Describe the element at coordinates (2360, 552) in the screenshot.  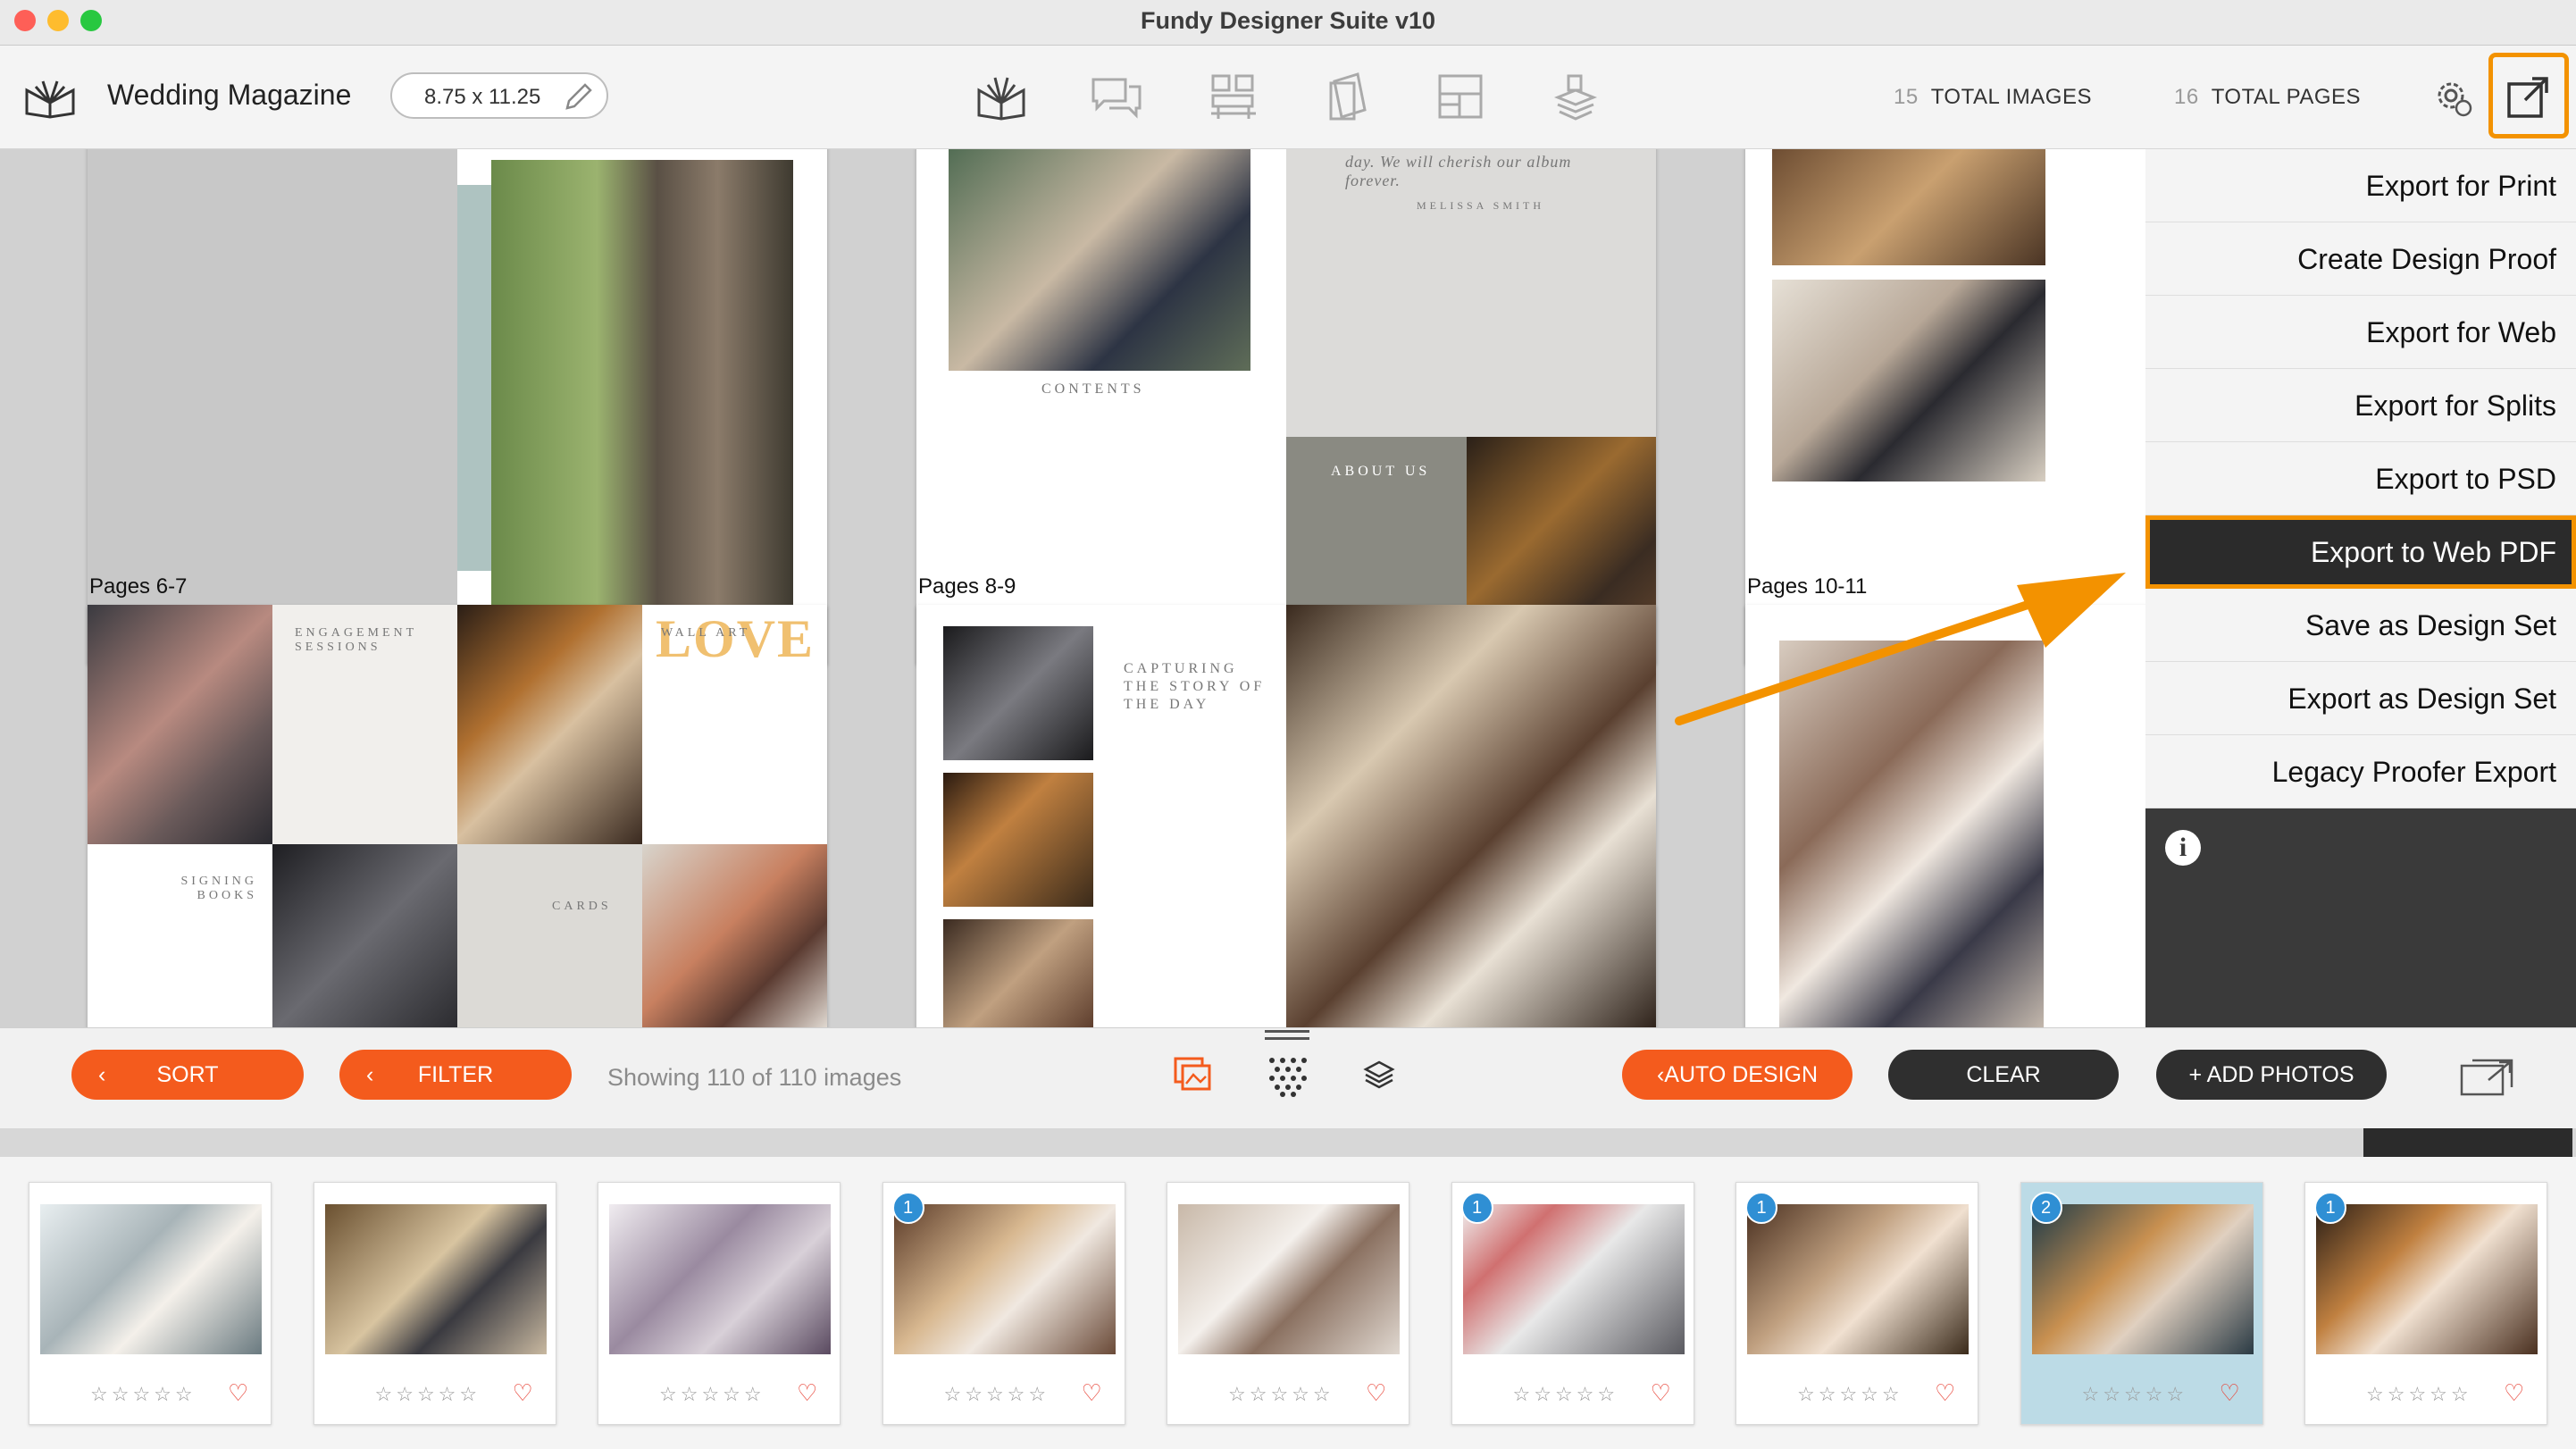
I see `menu-item-export-to-web-pdf: Export to Web PDF` at that location.